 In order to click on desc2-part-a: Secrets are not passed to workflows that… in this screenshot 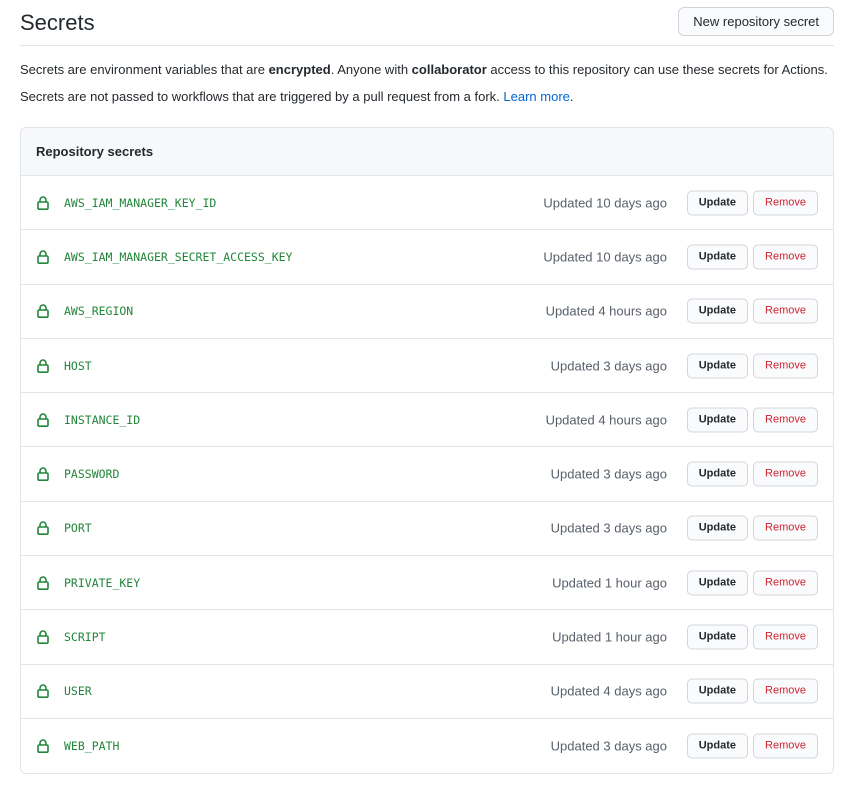, I will do `click(262, 96)`.